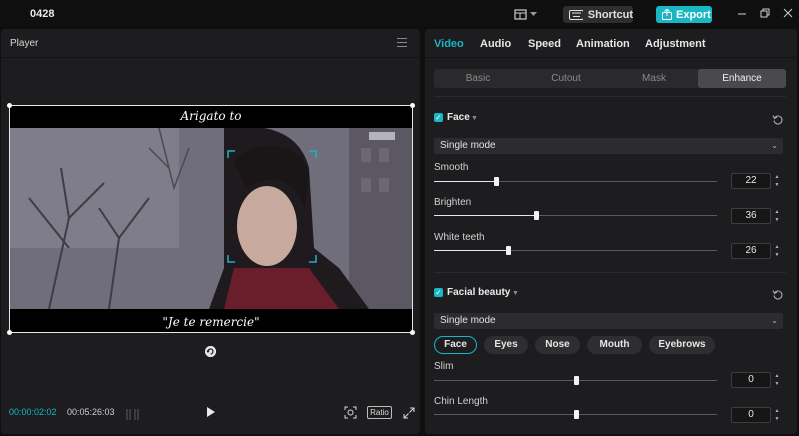  What do you see at coordinates (608, 146) in the screenshot?
I see `face-mode-dropdown: Single mode ⌄` at bounding box center [608, 146].